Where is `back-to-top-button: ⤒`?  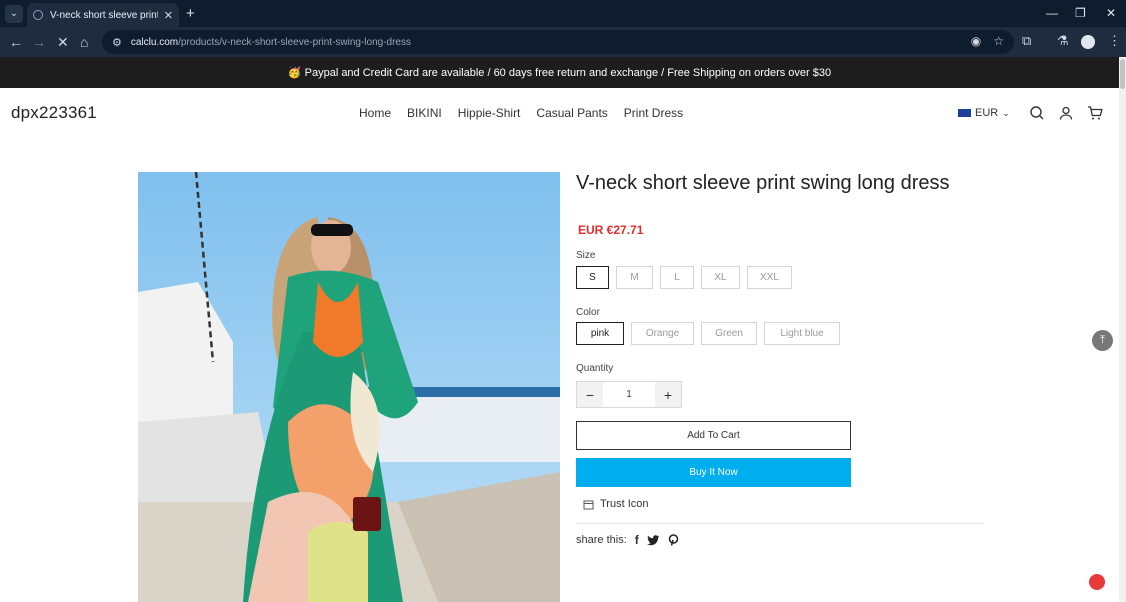
back-to-top-button: ⤒ is located at coordinates (1102, 340).